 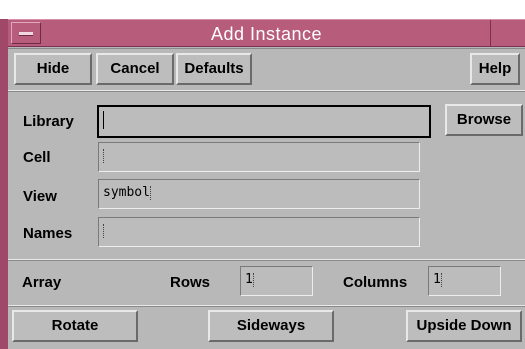 What do you see at coordinates (48, 121) in the screenshot?
I see `library-label: Library` at bounding box center [48, 121].